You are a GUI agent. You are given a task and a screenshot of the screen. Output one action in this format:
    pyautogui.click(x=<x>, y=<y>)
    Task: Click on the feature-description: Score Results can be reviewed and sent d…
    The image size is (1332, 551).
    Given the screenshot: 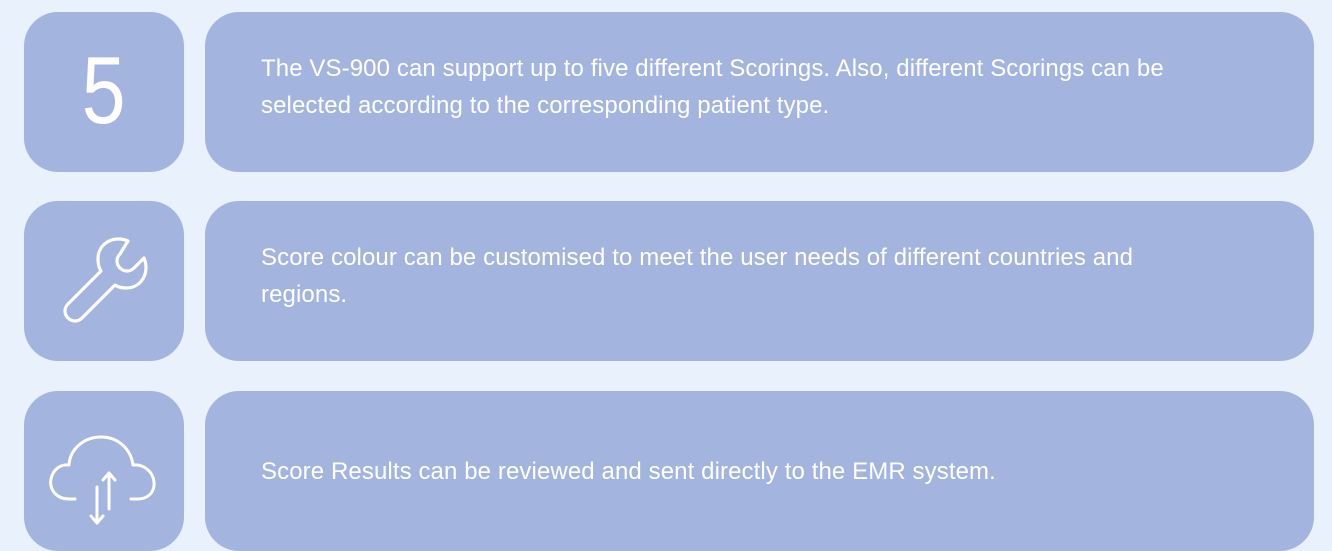 What is the action you would take?
    pyautogui.click(x=628, y=471)
    